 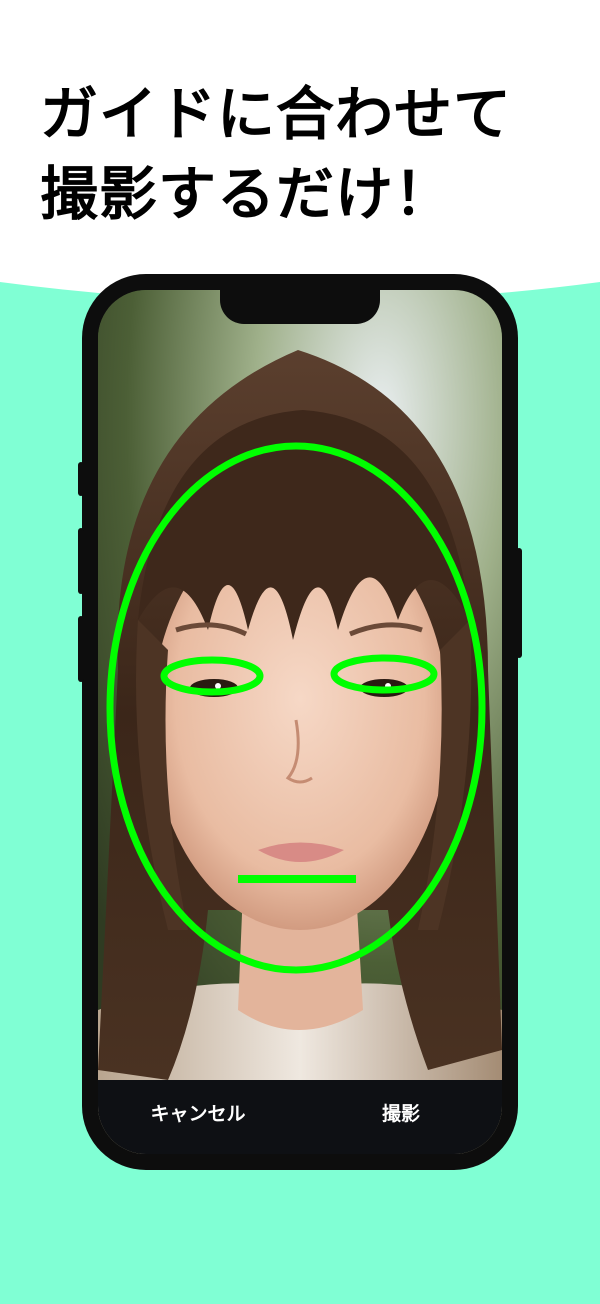 What do you see at coordinates (81, 479) in the screenshot?
I see `phone-silent-switch` at bounding box center [81, 479].